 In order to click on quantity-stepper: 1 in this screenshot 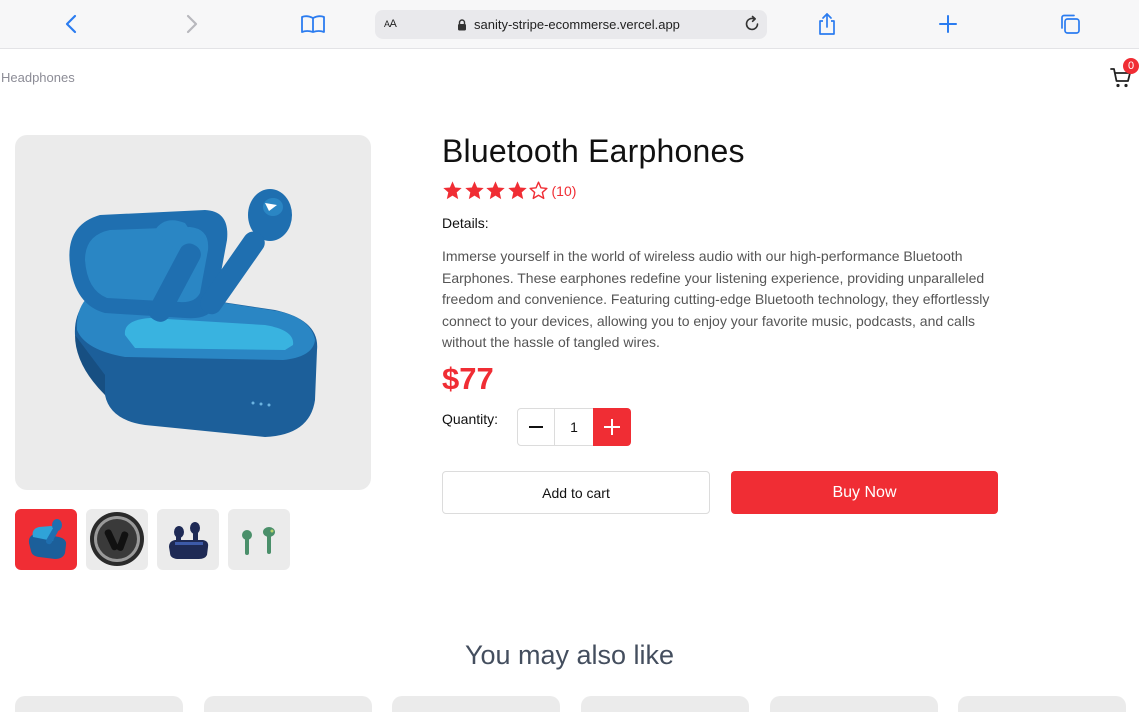, I will do `click(574, 427)`.